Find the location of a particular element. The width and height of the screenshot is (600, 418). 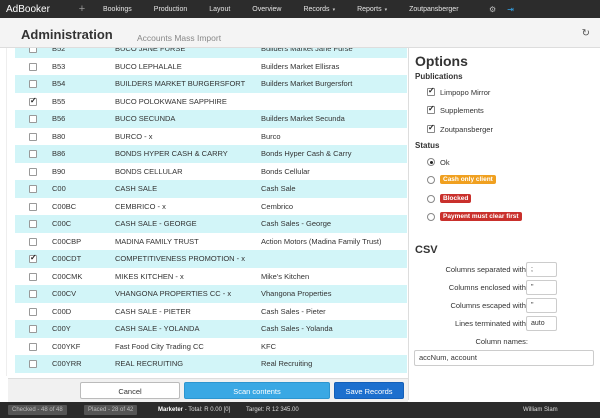

table-row: B90 BONDS CELLULAR Bonds Cellular is located at coordinates (211, 172).